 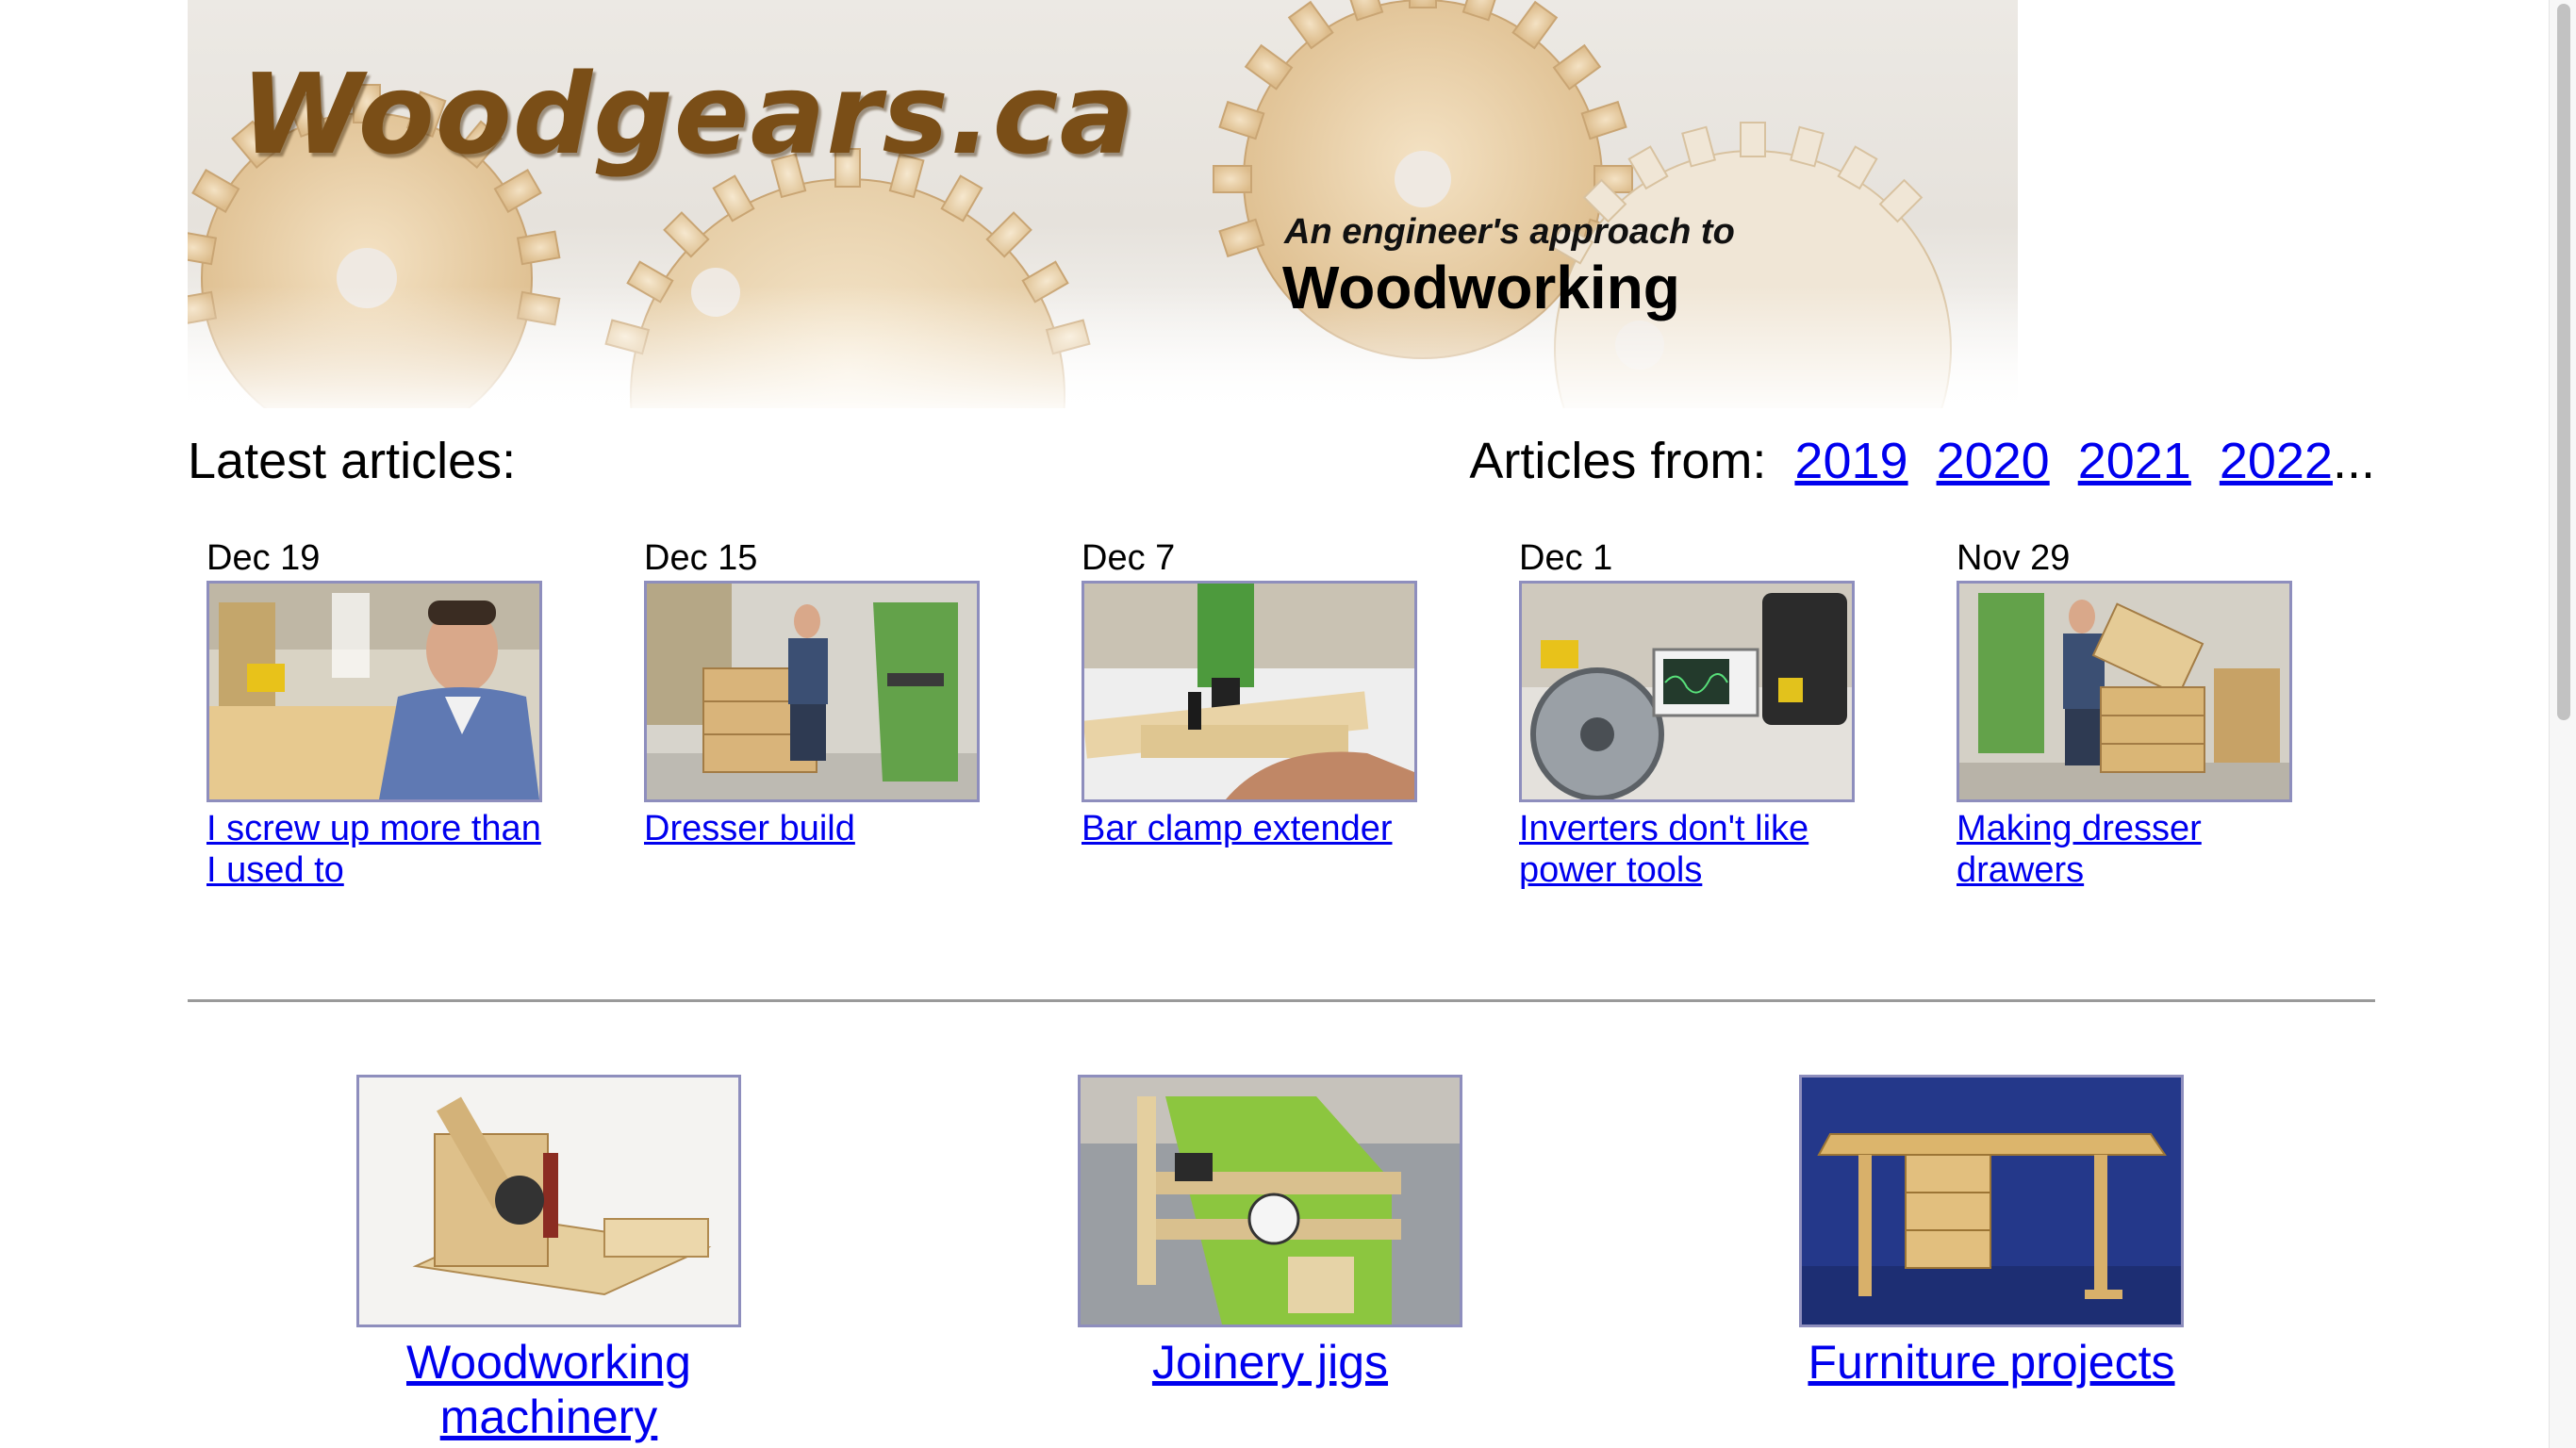 What do you see at coordinates (263, 558) in the screenshot?
I see `article-date: Dec 19` at bounding box center [263, 558].